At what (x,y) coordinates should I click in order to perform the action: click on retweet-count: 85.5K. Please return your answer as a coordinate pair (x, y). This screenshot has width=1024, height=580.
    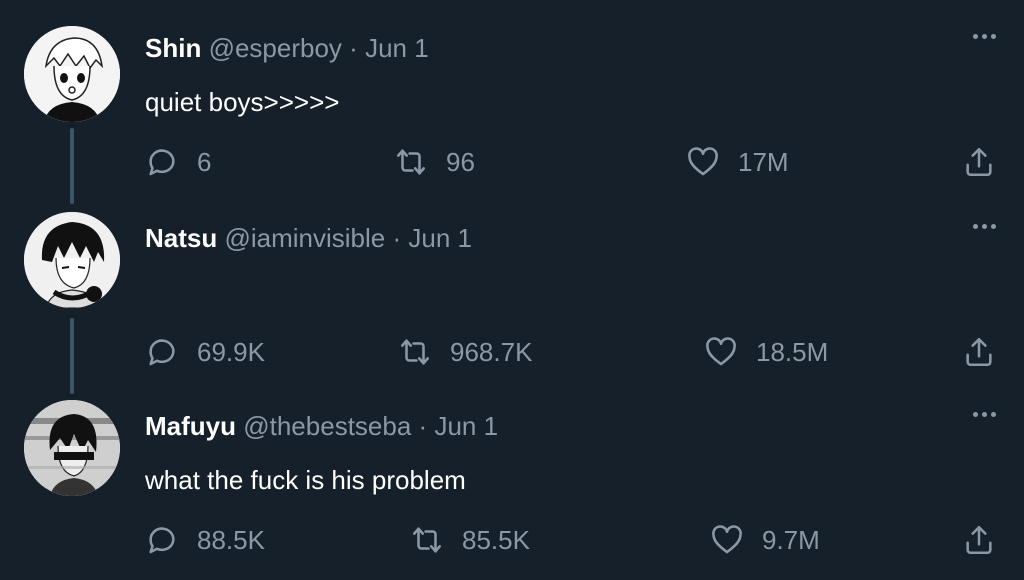
    Looking at the image, I should click on (496, 539).